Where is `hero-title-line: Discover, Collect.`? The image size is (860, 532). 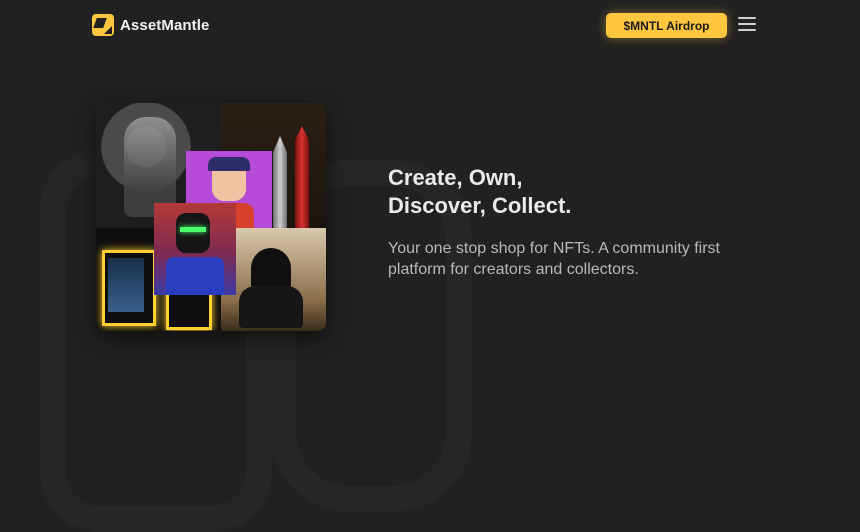
hero-title-line: Discover, Collect. is located at coordinates (480, 205).